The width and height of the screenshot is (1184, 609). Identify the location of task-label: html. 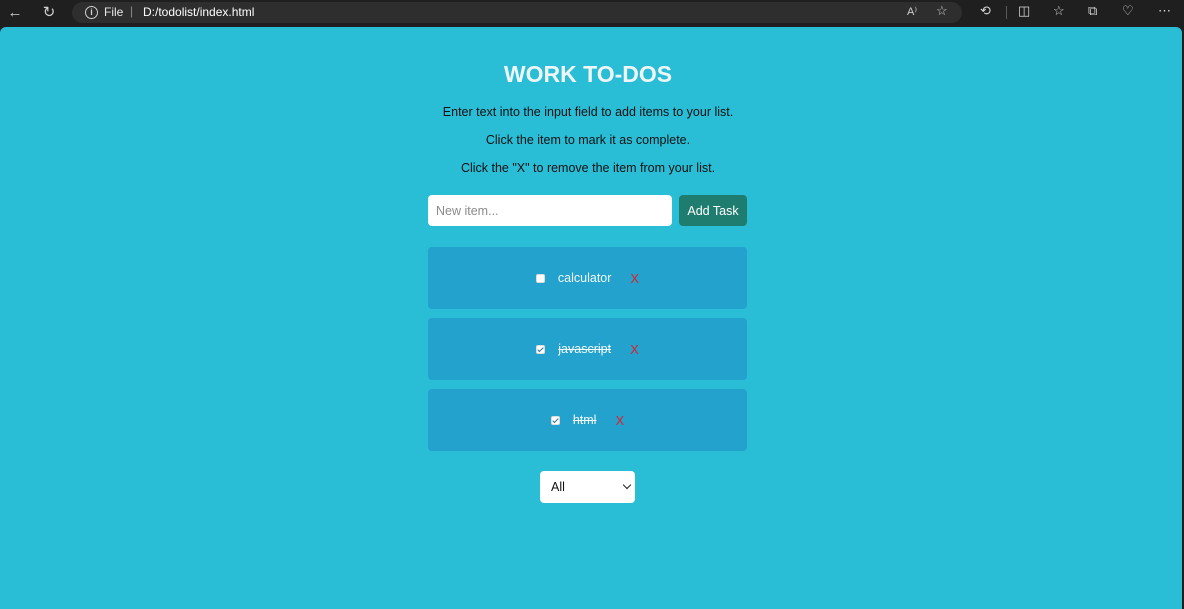
(585, 420).